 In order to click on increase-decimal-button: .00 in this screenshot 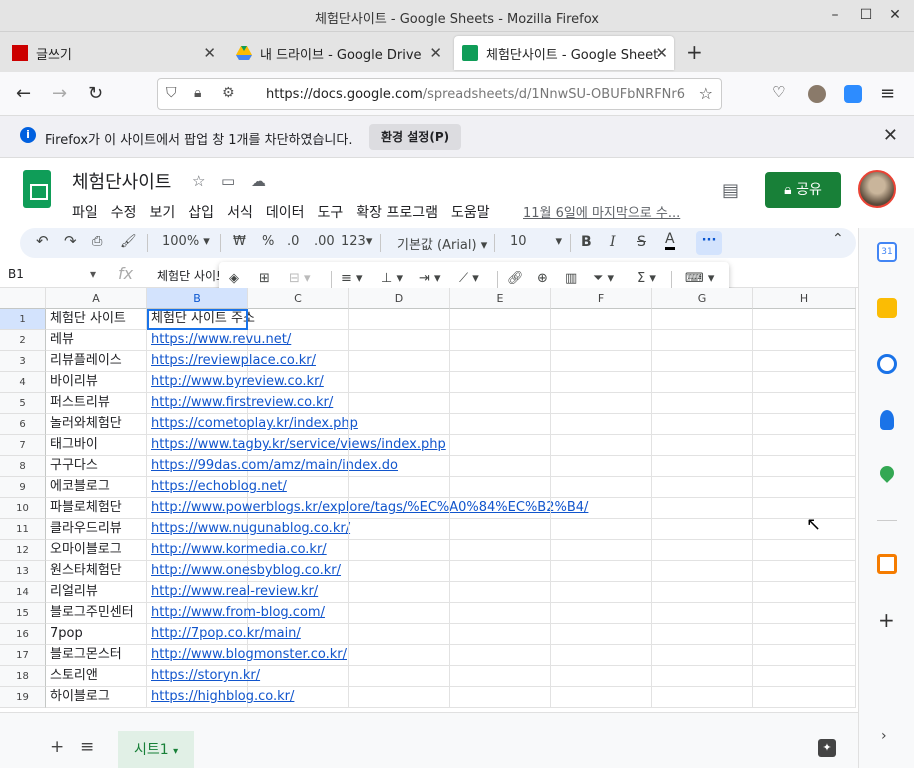, I will do `click(324, 241)`.